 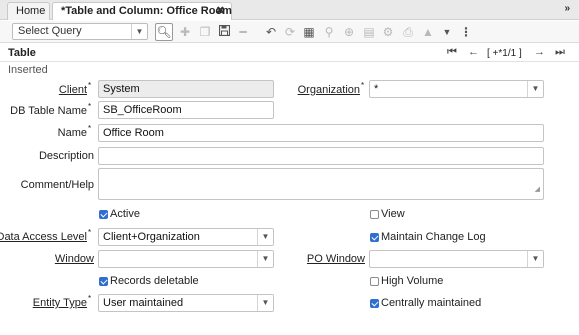 I want to click on db-table-name-input: SB_OfficeRoom, so click(x=186, y=110).